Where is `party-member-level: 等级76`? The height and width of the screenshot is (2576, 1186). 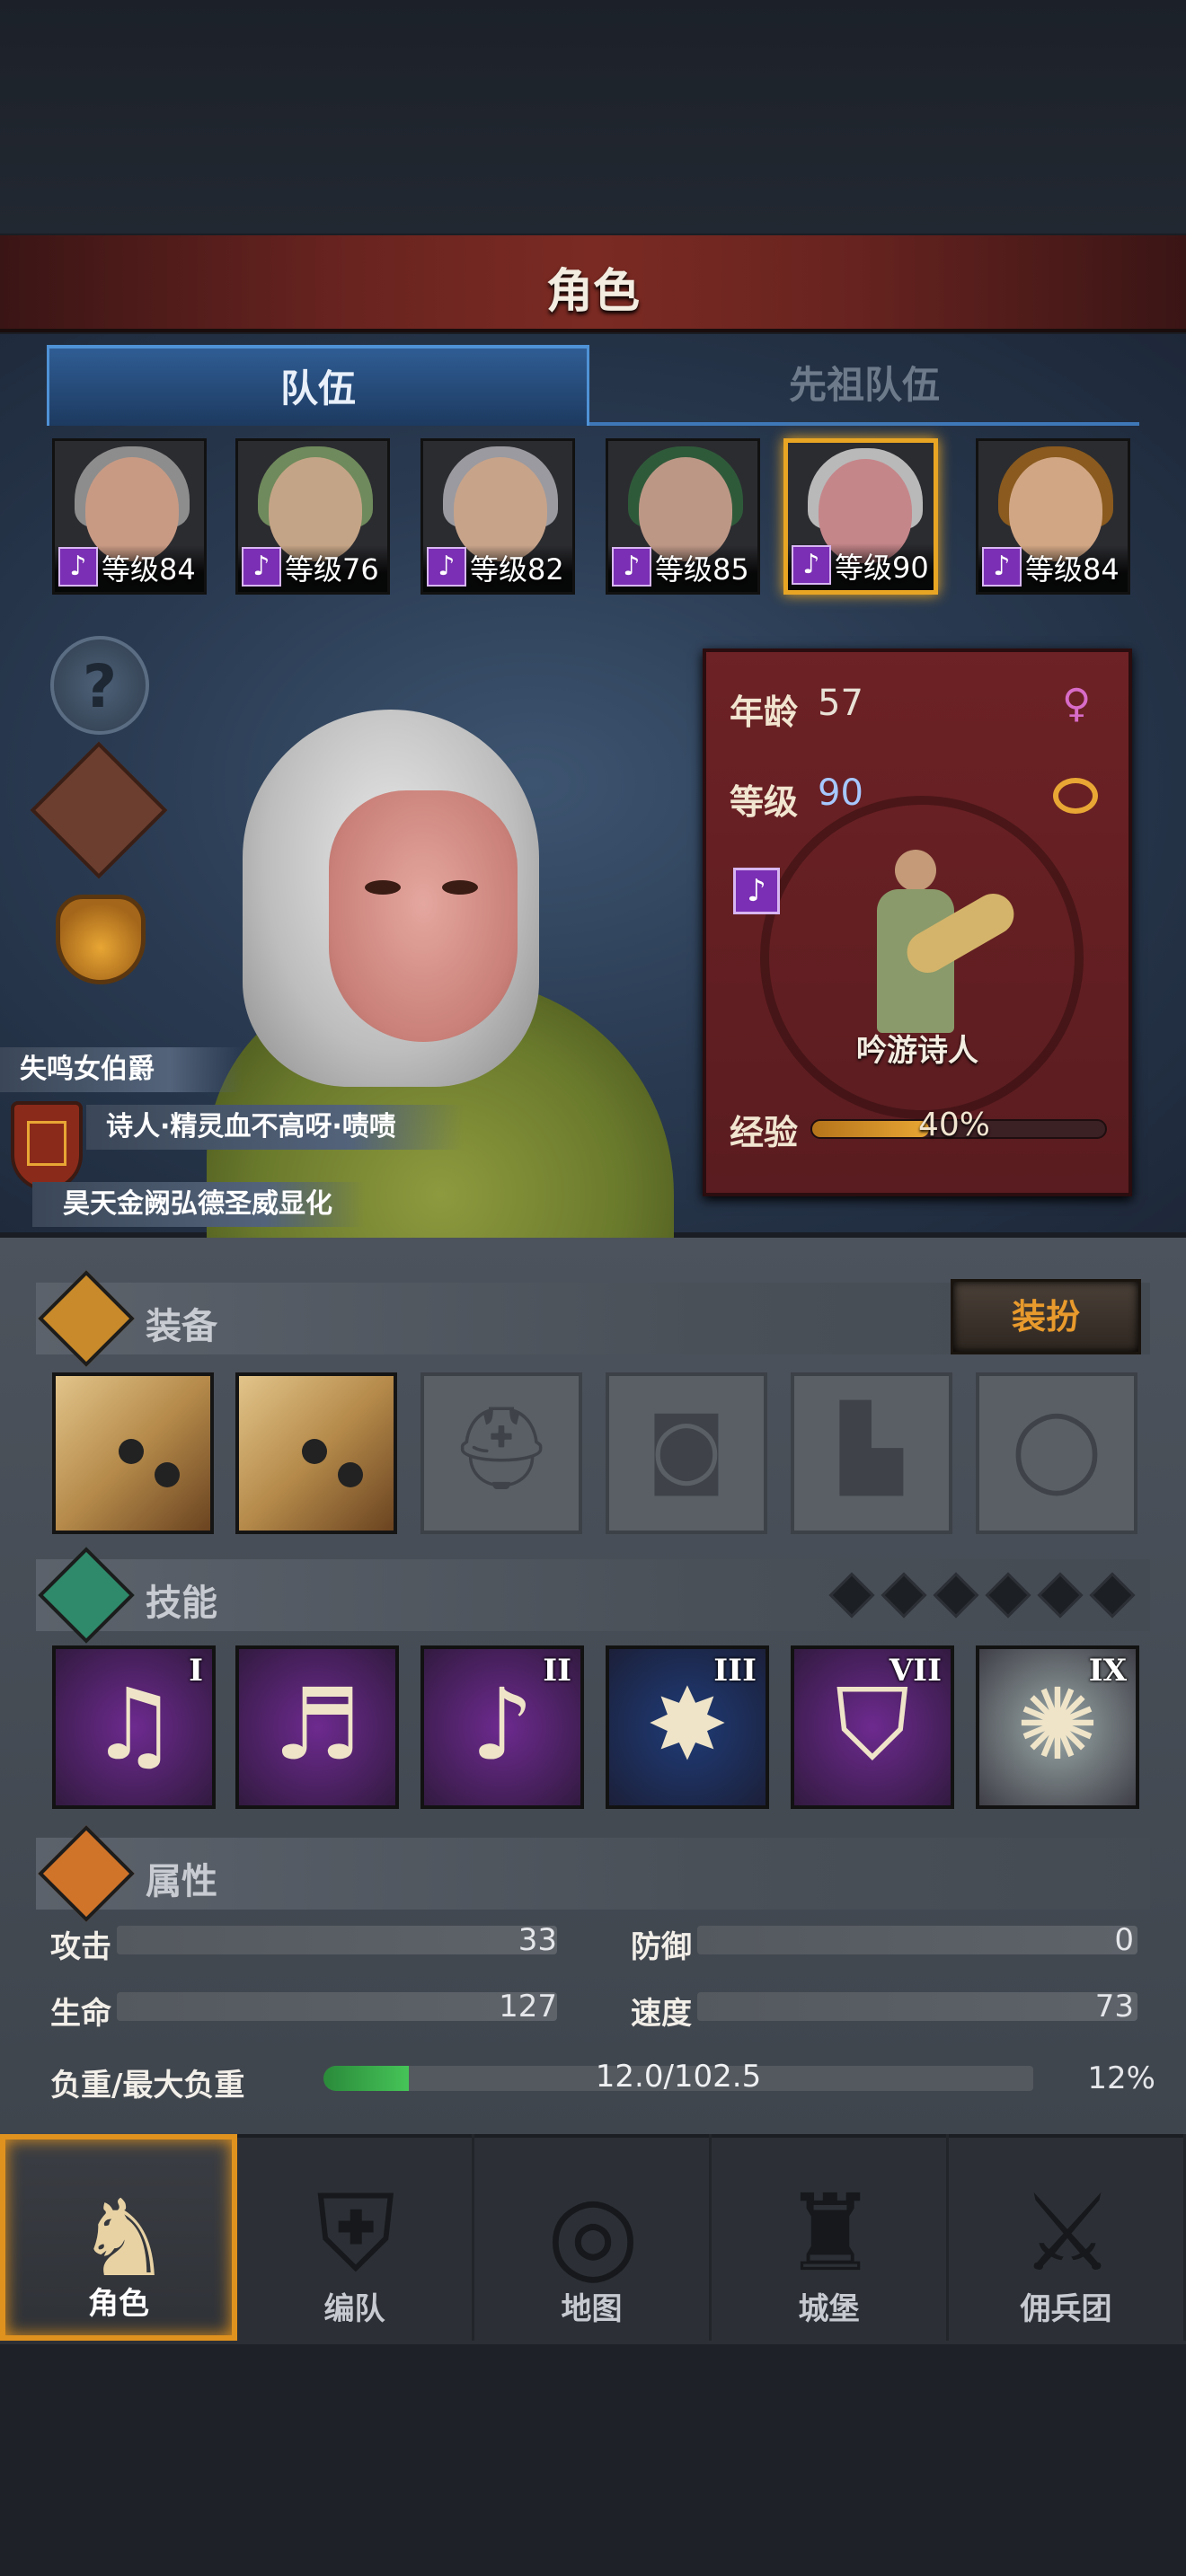
party-member-level: 等级76 is located at coordinates (332, 569).